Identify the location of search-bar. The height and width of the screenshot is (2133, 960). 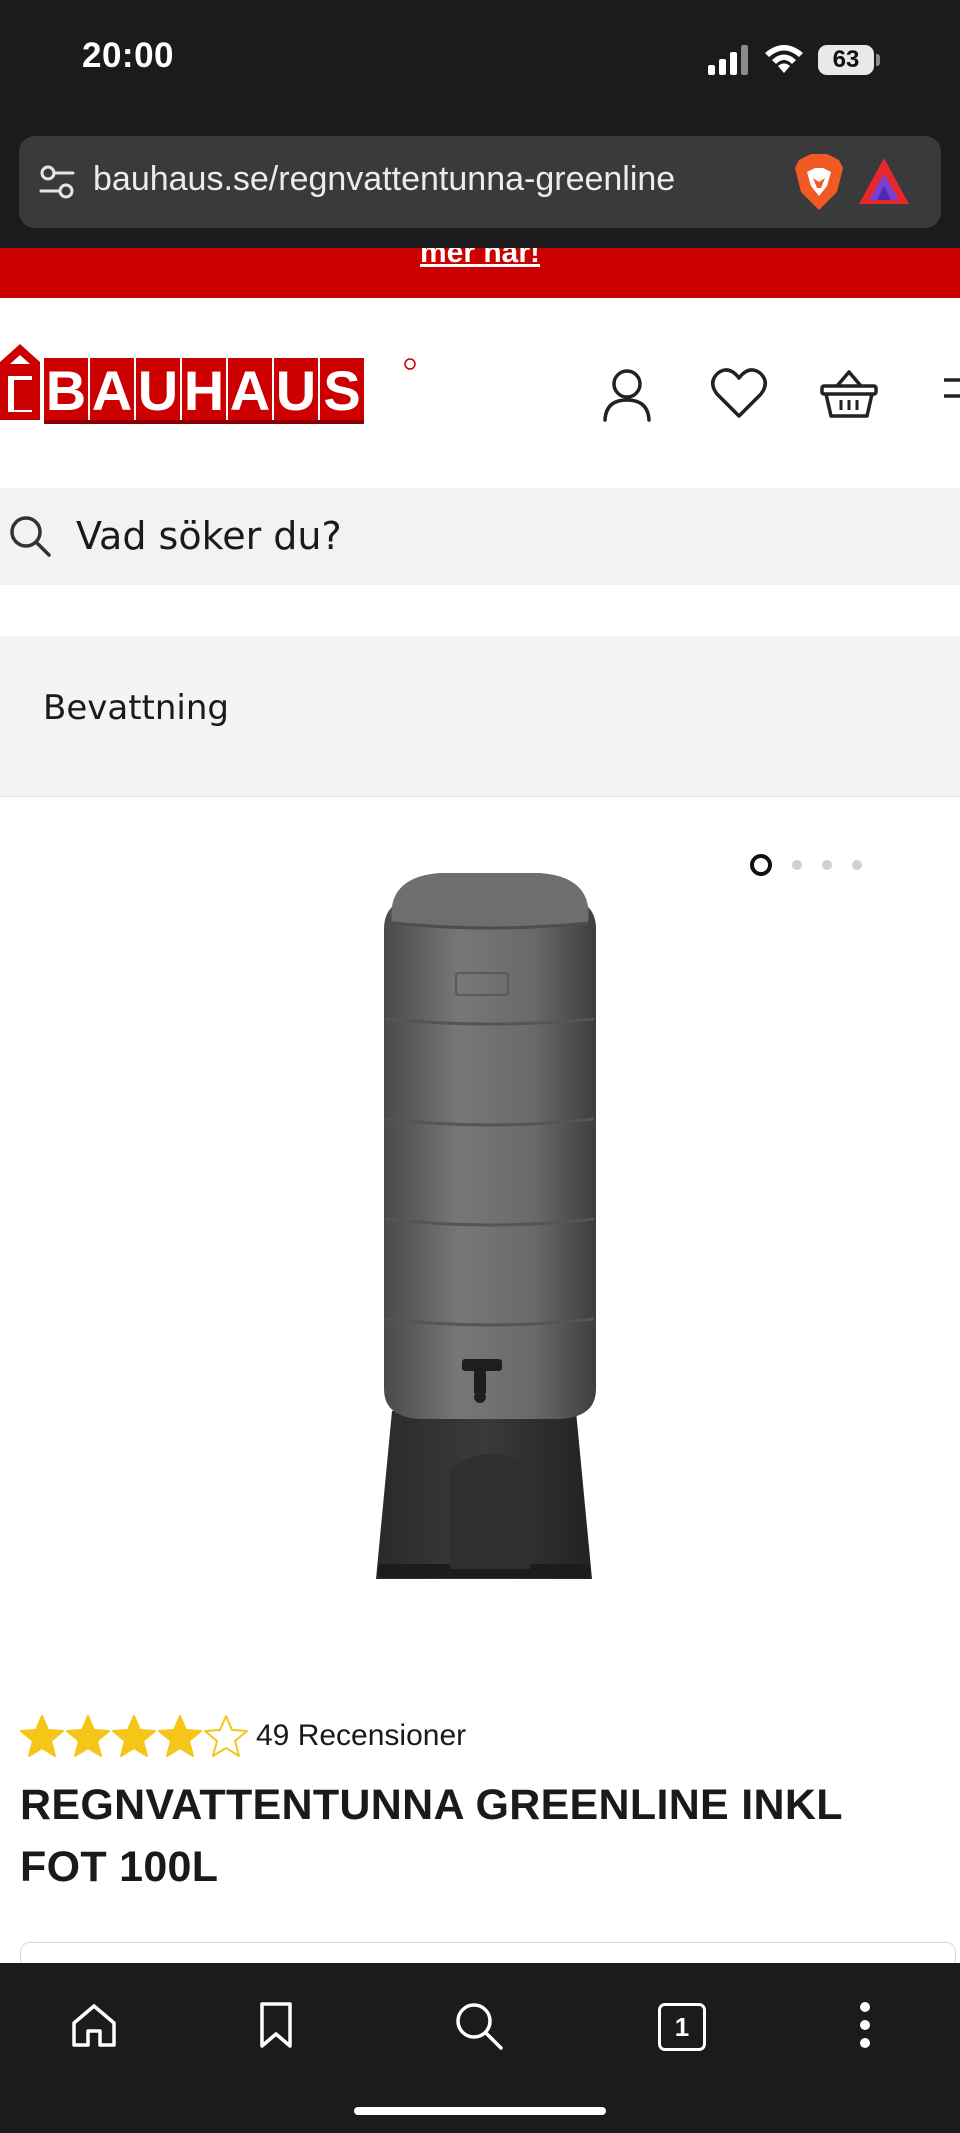
(480, 536).